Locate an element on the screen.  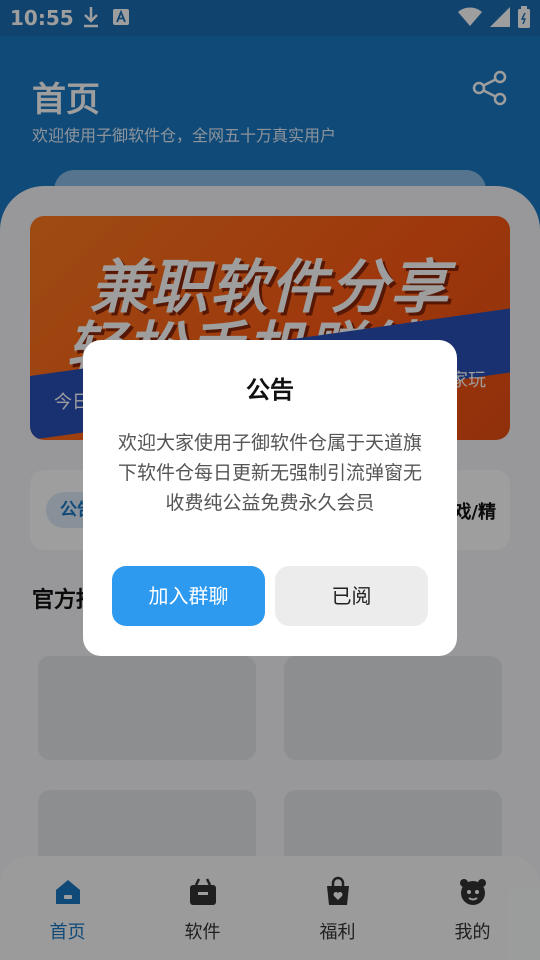
join-group-button: 加入群聊 is located at coordinates (188, 596).